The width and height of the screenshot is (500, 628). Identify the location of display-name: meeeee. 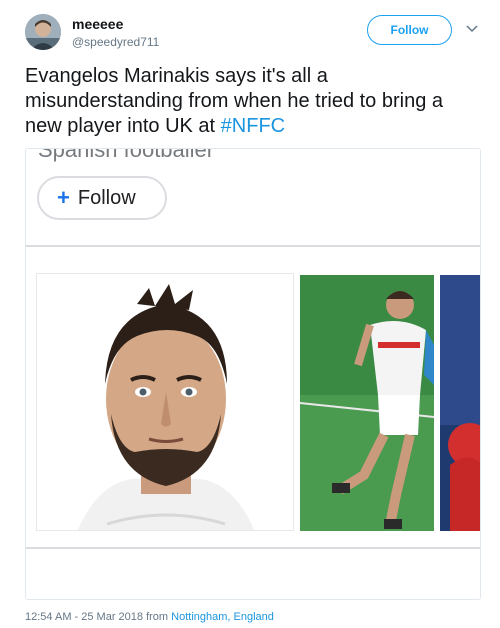
(97, 24).